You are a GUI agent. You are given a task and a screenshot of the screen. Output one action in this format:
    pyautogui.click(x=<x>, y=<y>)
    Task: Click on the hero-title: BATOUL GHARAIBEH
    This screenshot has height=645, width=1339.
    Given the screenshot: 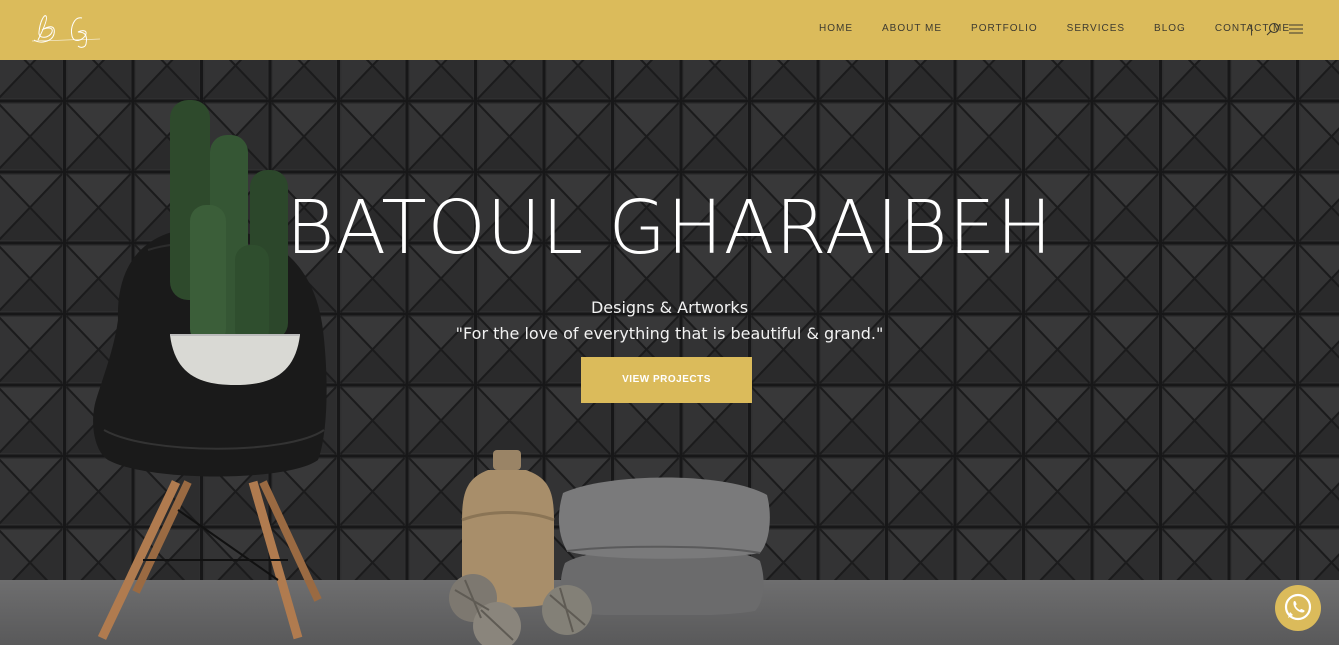 What is the action you would take?
    pyautogui.click(x=669, y=228)
    